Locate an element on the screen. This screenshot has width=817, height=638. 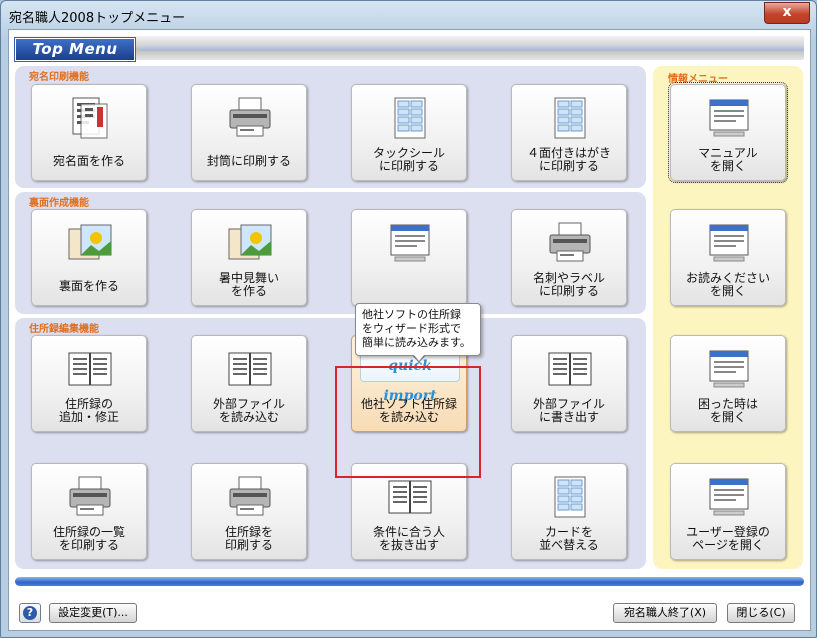
window-close-button: x is located at coordinates (787, 13).